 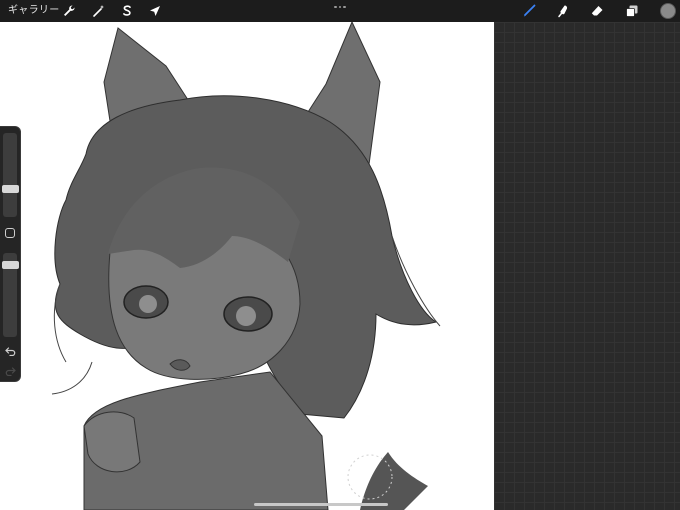 I want to click on wrench-icon, so click(x=69, y=11).